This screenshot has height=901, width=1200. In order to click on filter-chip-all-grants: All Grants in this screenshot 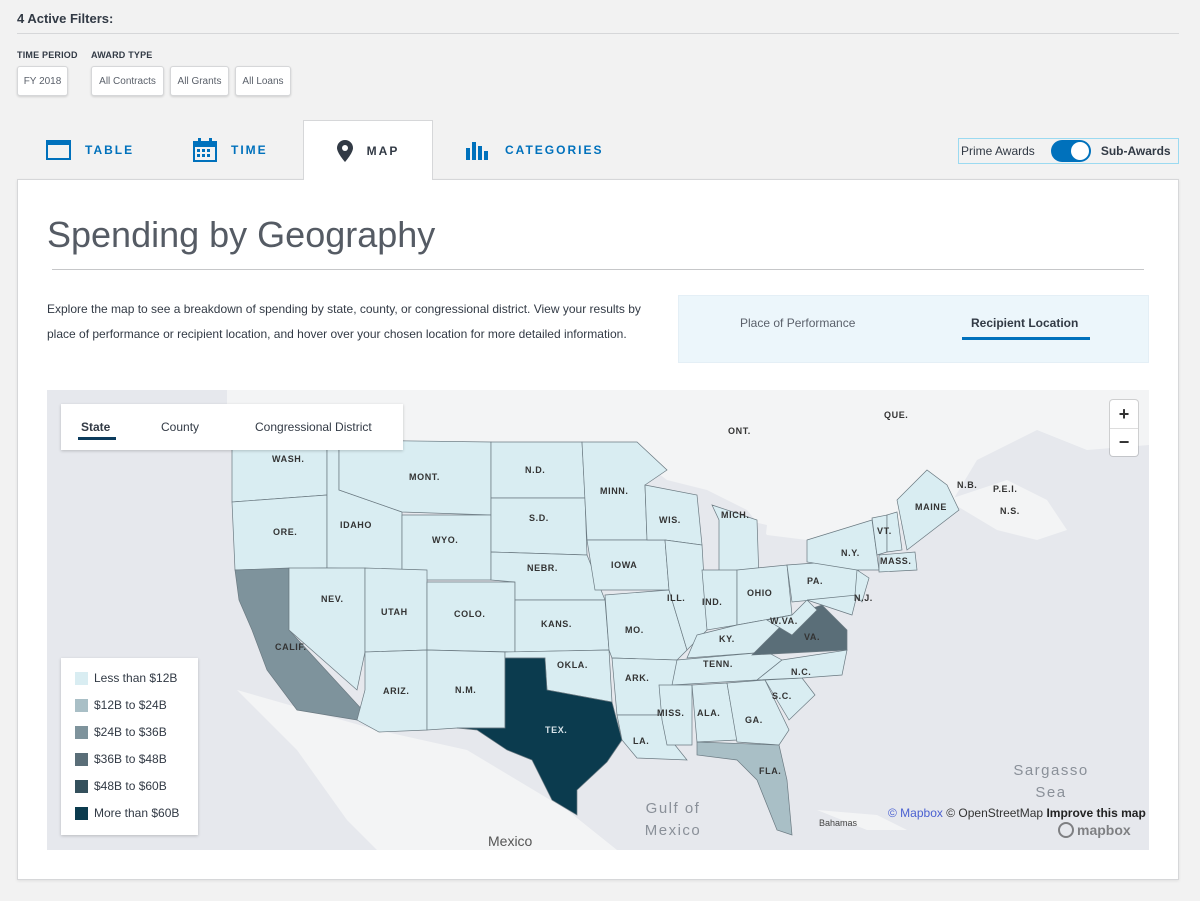, I will do `click(199, 81)`.